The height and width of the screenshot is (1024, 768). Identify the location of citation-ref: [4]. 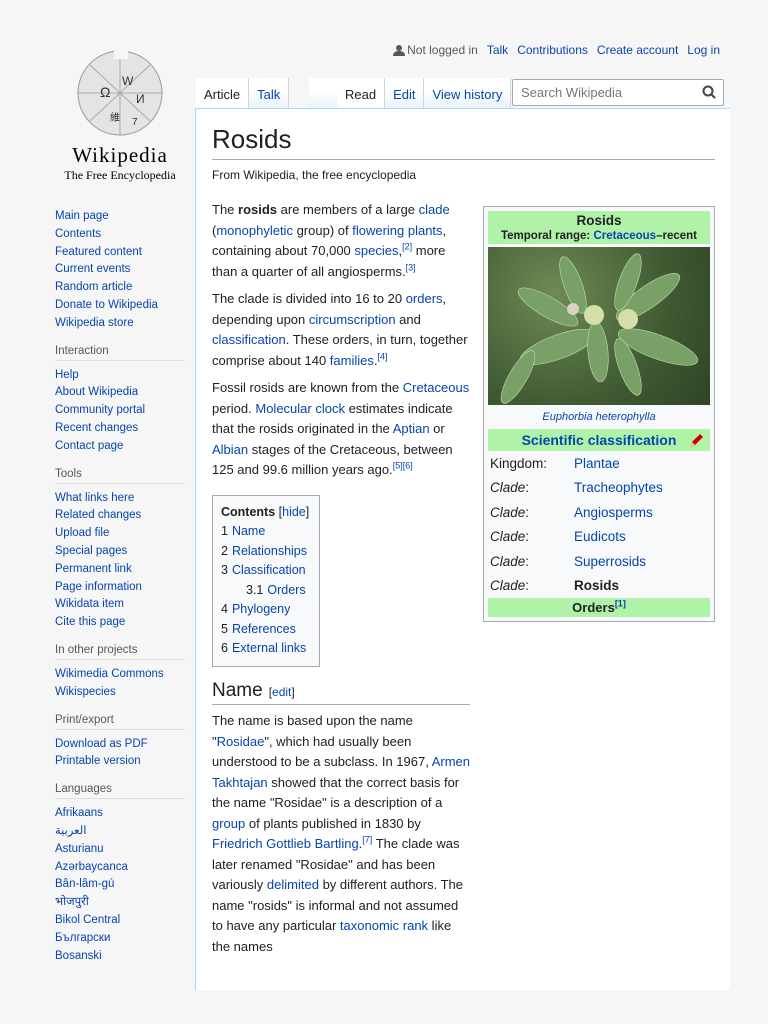
(383, 356).